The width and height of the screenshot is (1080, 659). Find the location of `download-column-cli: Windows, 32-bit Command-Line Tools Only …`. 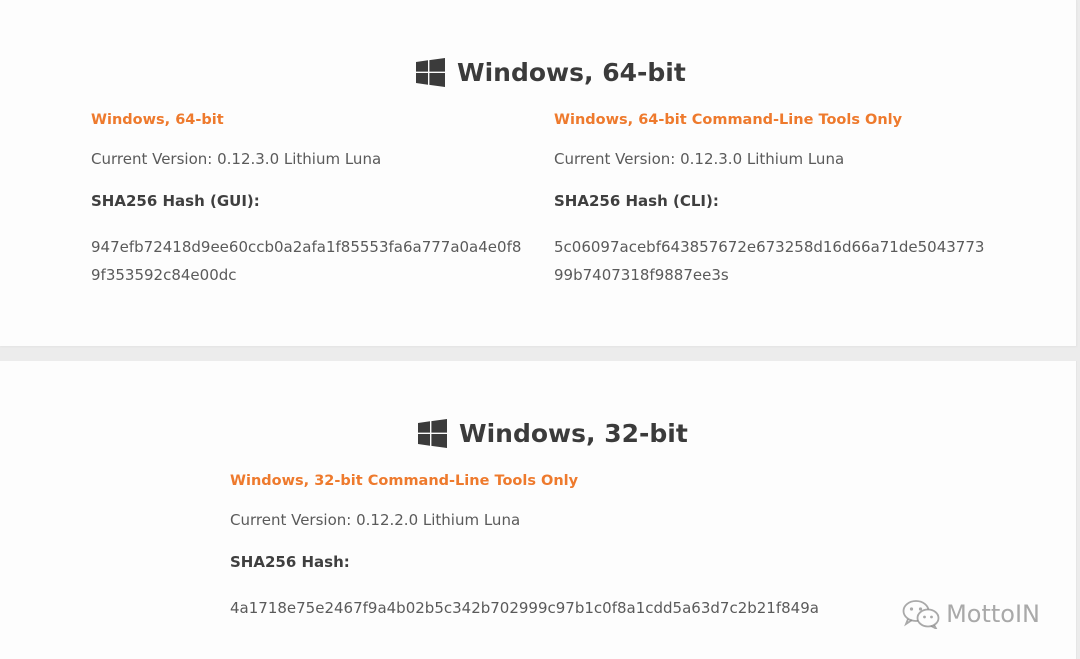

download-column-cli: Windows, 32-bit Command-Line Tools Only … is located at coordinates (540, 546).